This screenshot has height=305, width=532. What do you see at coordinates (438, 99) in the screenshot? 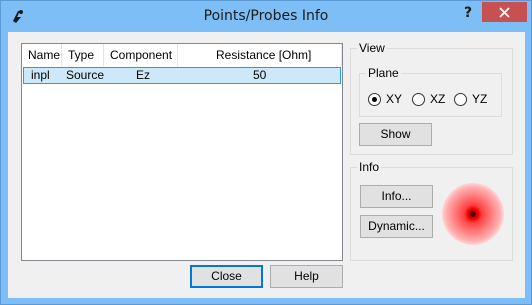
I see `radio-xz-label: XZ` at bounding box center [438, 99].